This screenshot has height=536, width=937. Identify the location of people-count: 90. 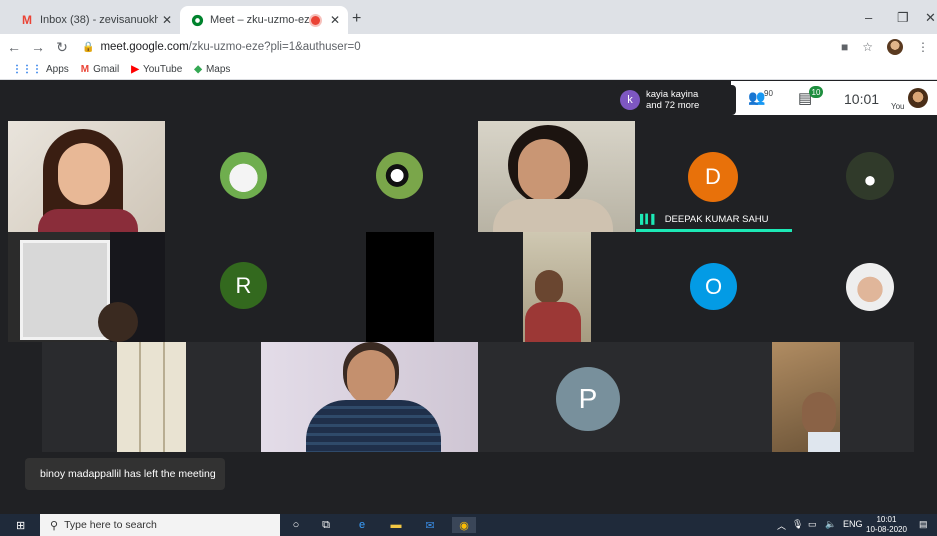
(768, 93).